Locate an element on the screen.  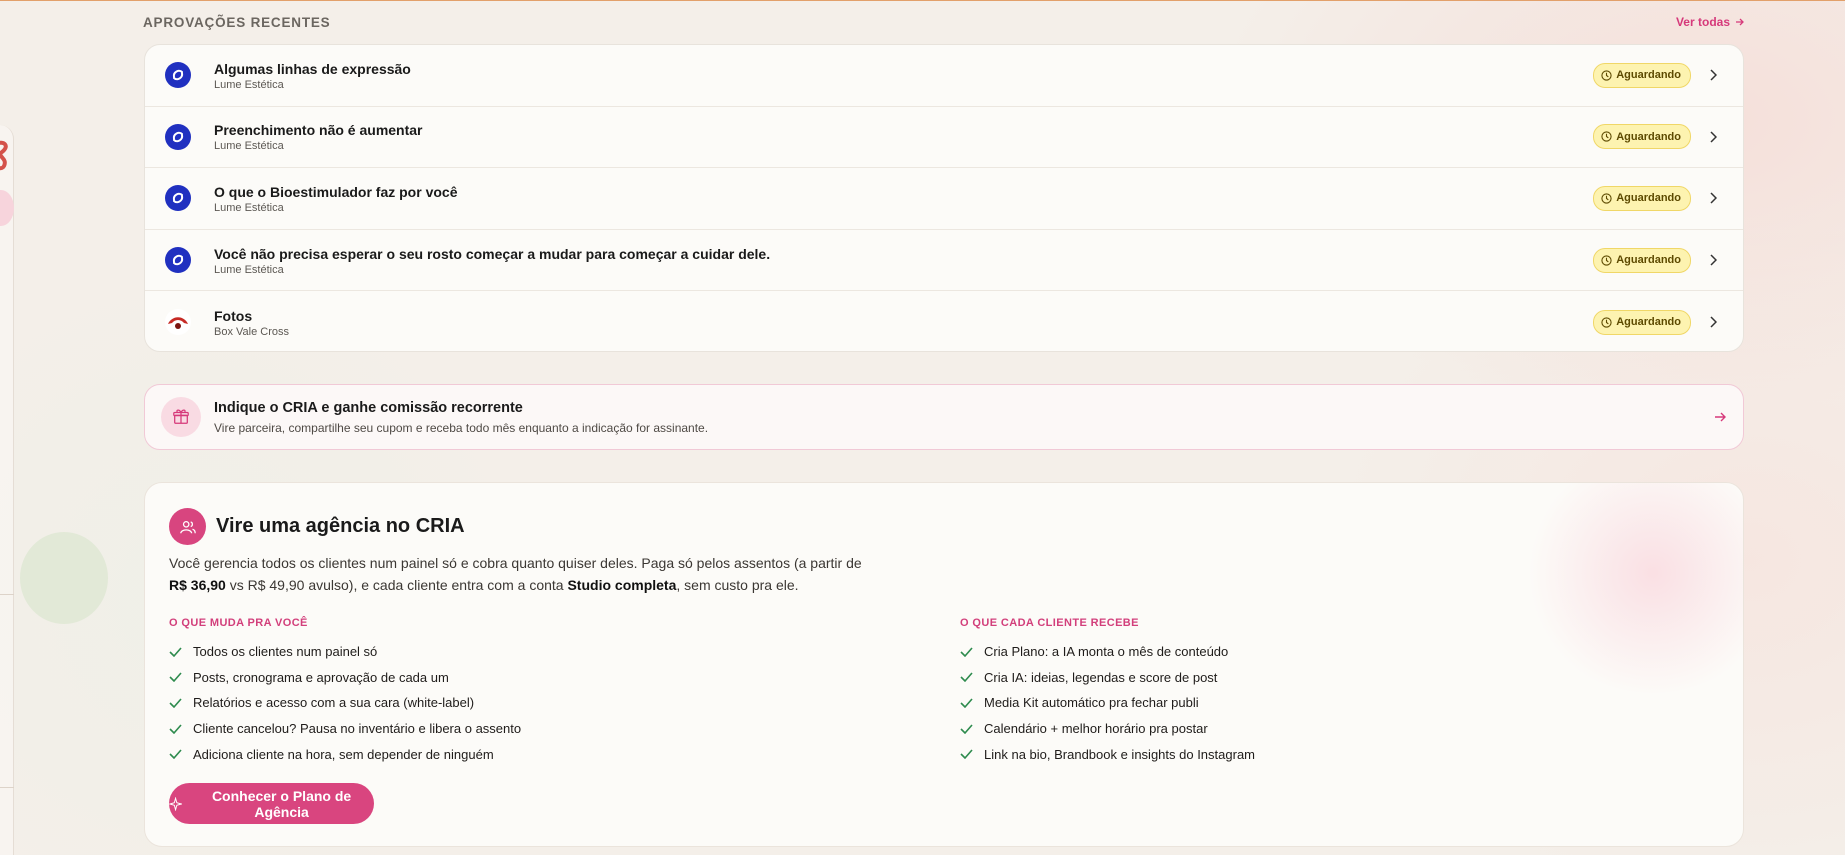
gift-icon is located at coordinates (181, 417).